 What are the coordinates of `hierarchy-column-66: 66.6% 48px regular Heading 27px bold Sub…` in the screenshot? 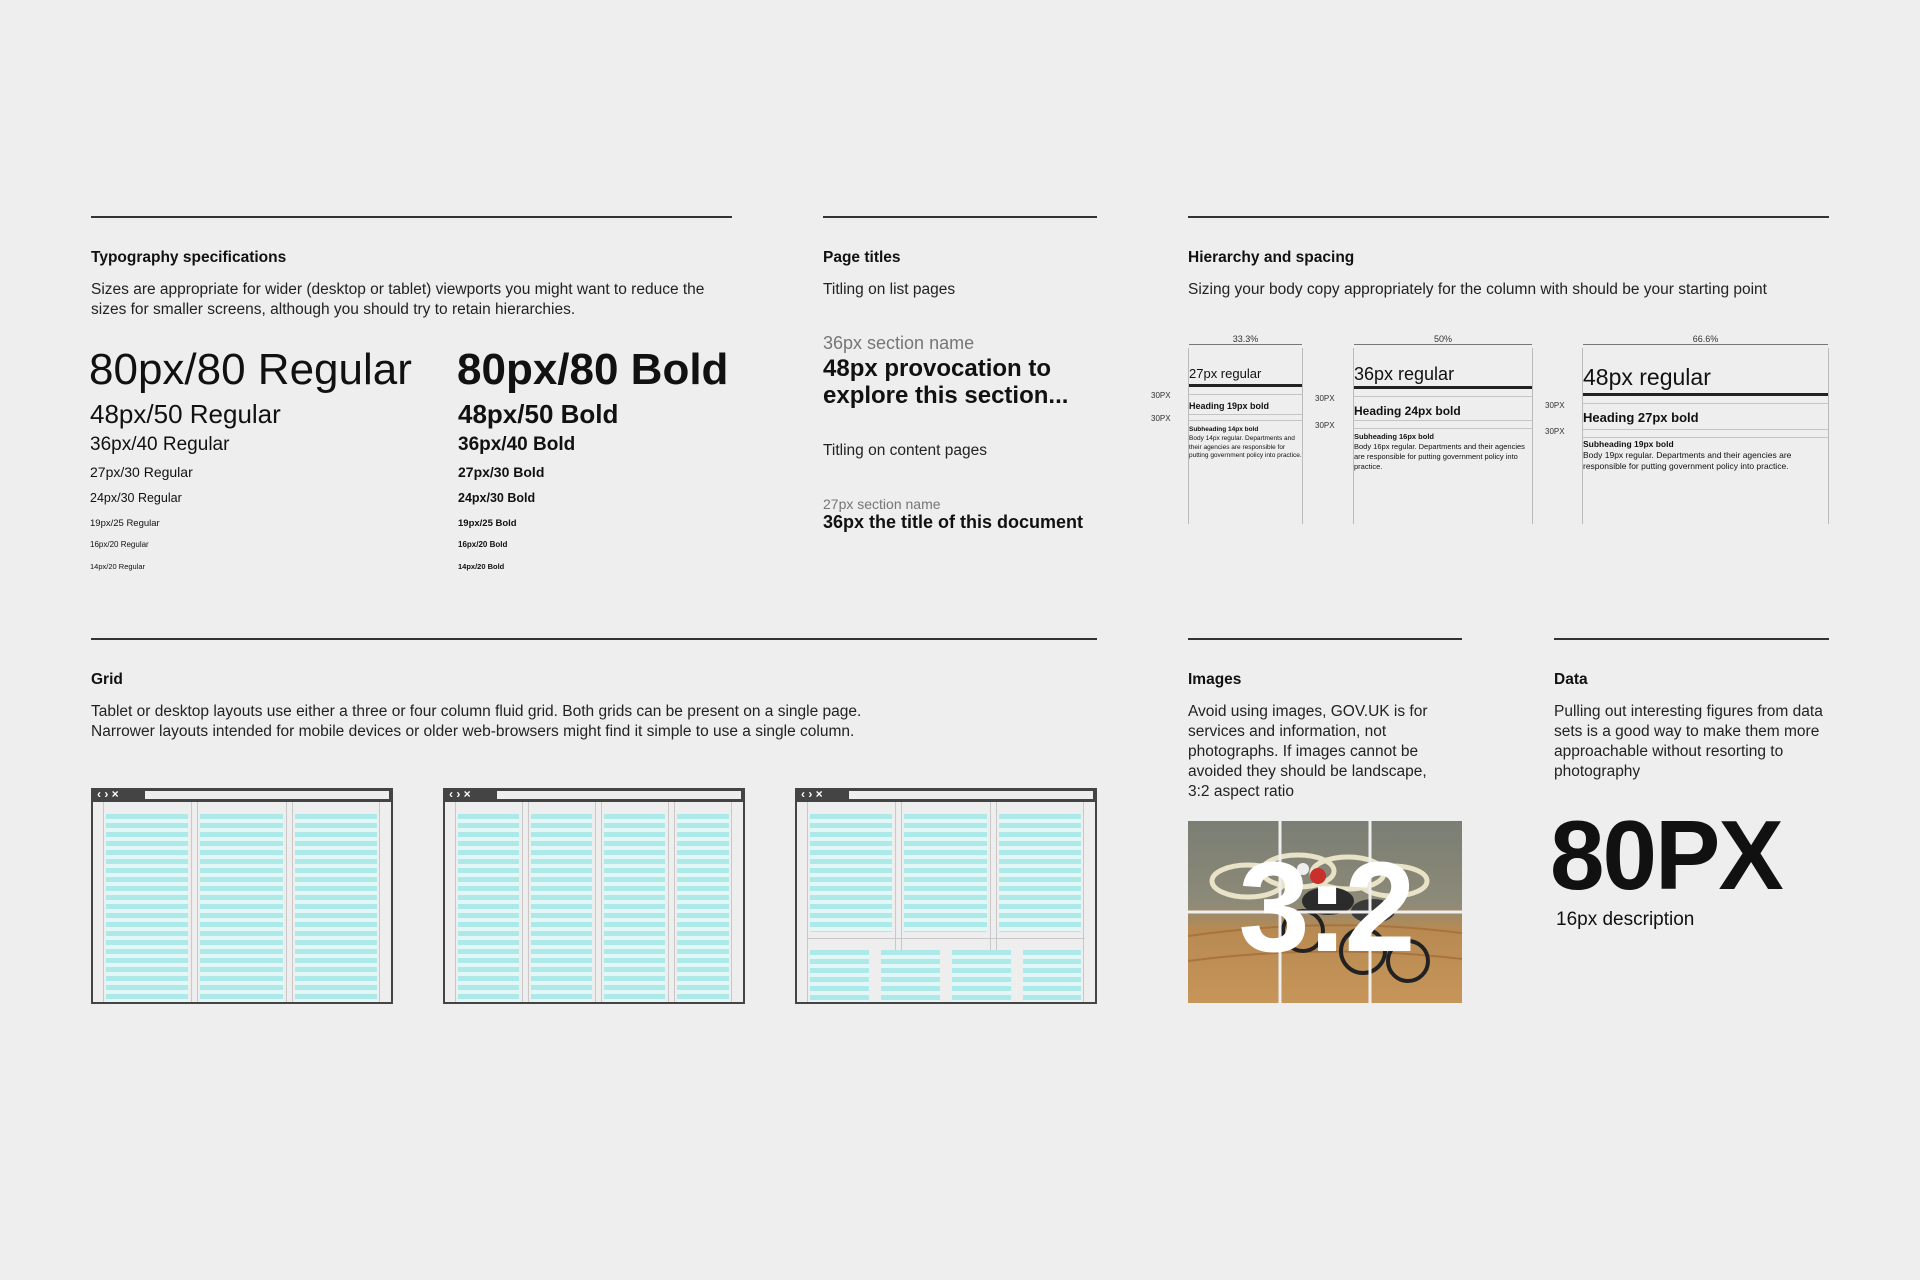 It's located at (1705, 429).